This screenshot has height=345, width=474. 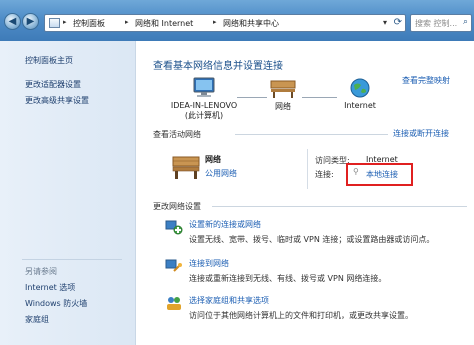 What do you see at coordinates (324, 174) in the screenshot?
I see `connection-label: 连接:` at bounding box center [324, 174].